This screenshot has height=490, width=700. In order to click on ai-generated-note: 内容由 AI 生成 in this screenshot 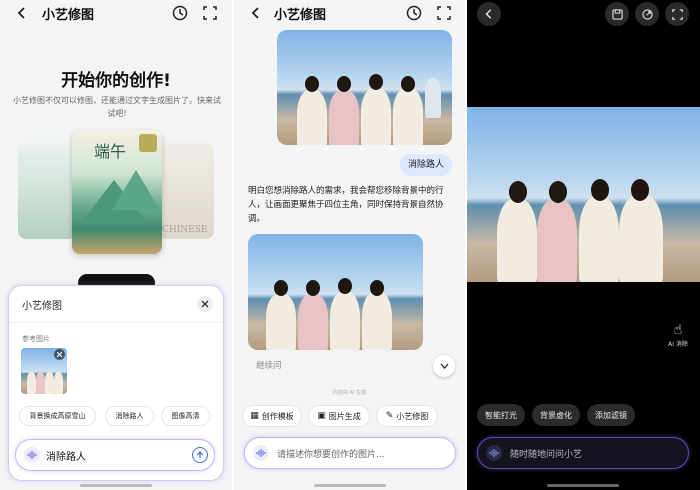, I will do `click(349, 393)`.